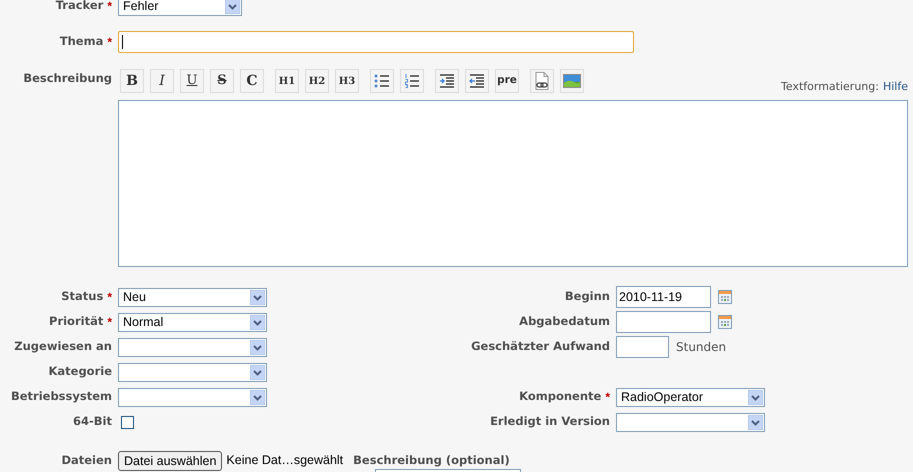  Describe the element at coordinates (80, 7) in the screenshot. I see `field-label: Tracker` at that location.